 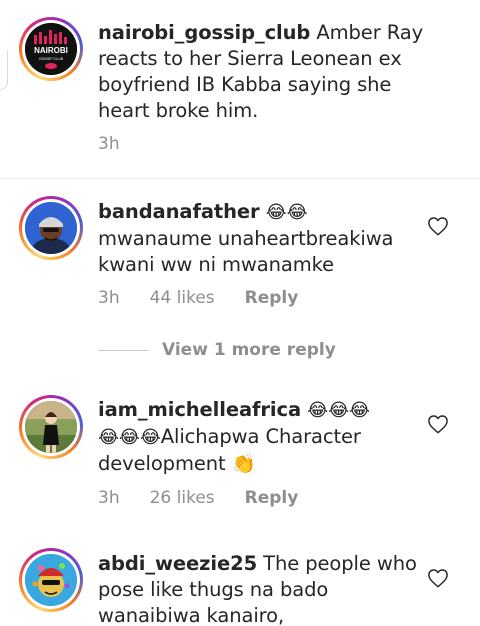 What do you see at coordinates (199, 409) in the screenshot?
I see `comment-username: iam_michelleafrica` at bounding box center [199, 409].